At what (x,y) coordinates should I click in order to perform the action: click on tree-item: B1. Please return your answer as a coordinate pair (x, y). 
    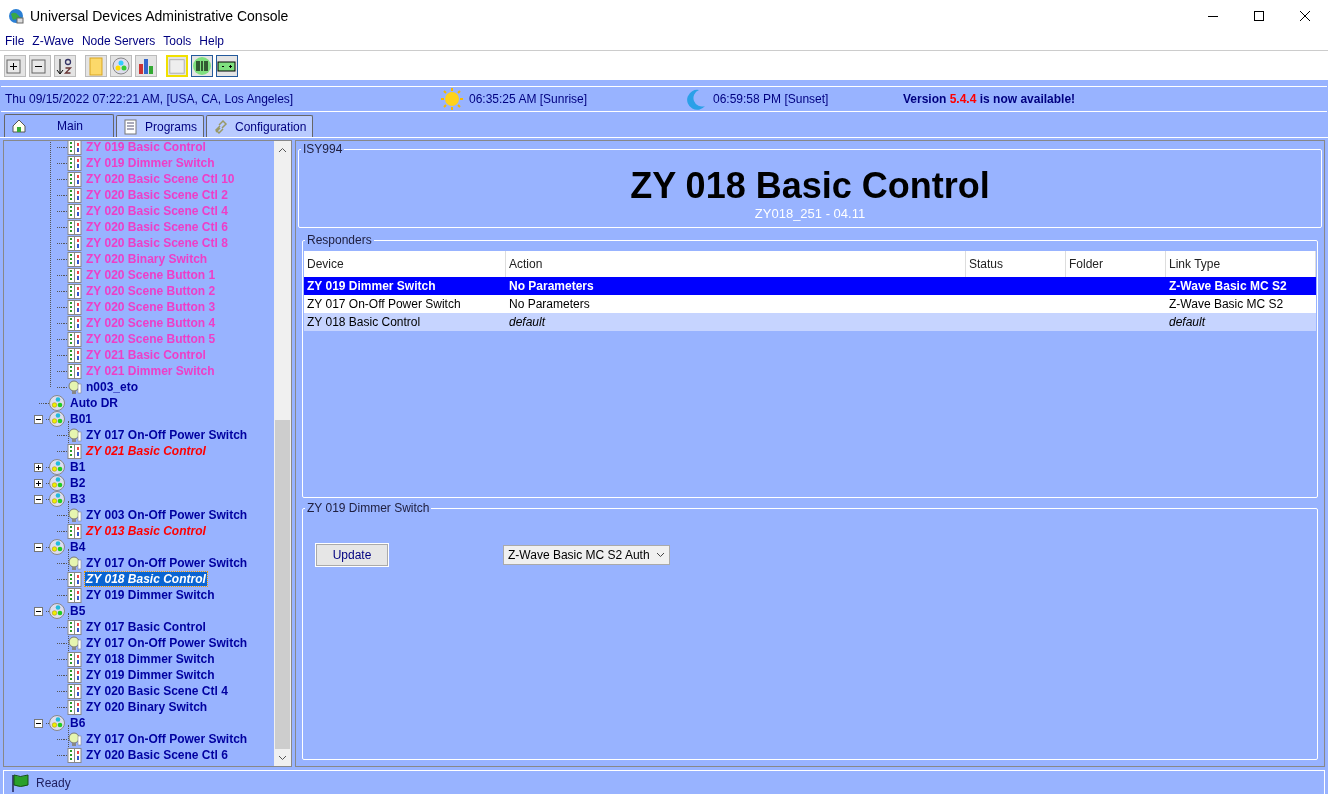
    Looking at the image, I should click on (78, 467).